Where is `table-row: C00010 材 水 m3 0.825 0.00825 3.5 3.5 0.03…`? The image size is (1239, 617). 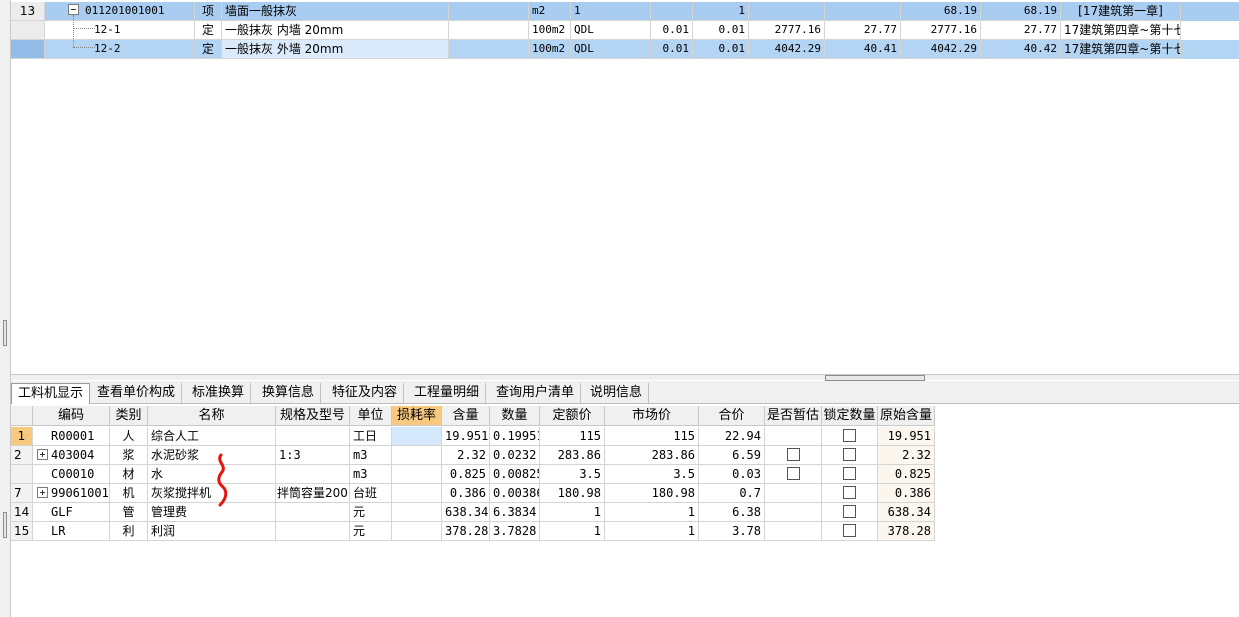 table-row: C00010 材 水 m3 0.825 0.00825 3.5 3.5 0.03… is located at coordinates (473, 474).